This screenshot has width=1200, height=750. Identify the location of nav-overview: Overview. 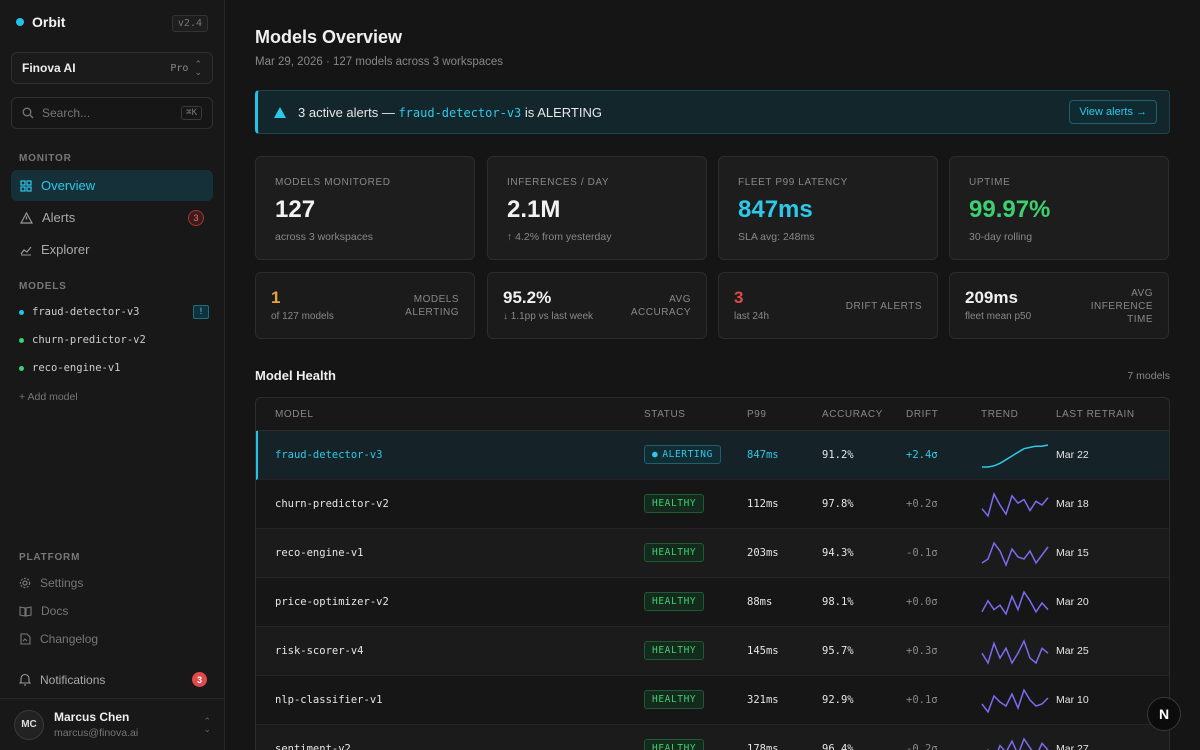
(112, 185).